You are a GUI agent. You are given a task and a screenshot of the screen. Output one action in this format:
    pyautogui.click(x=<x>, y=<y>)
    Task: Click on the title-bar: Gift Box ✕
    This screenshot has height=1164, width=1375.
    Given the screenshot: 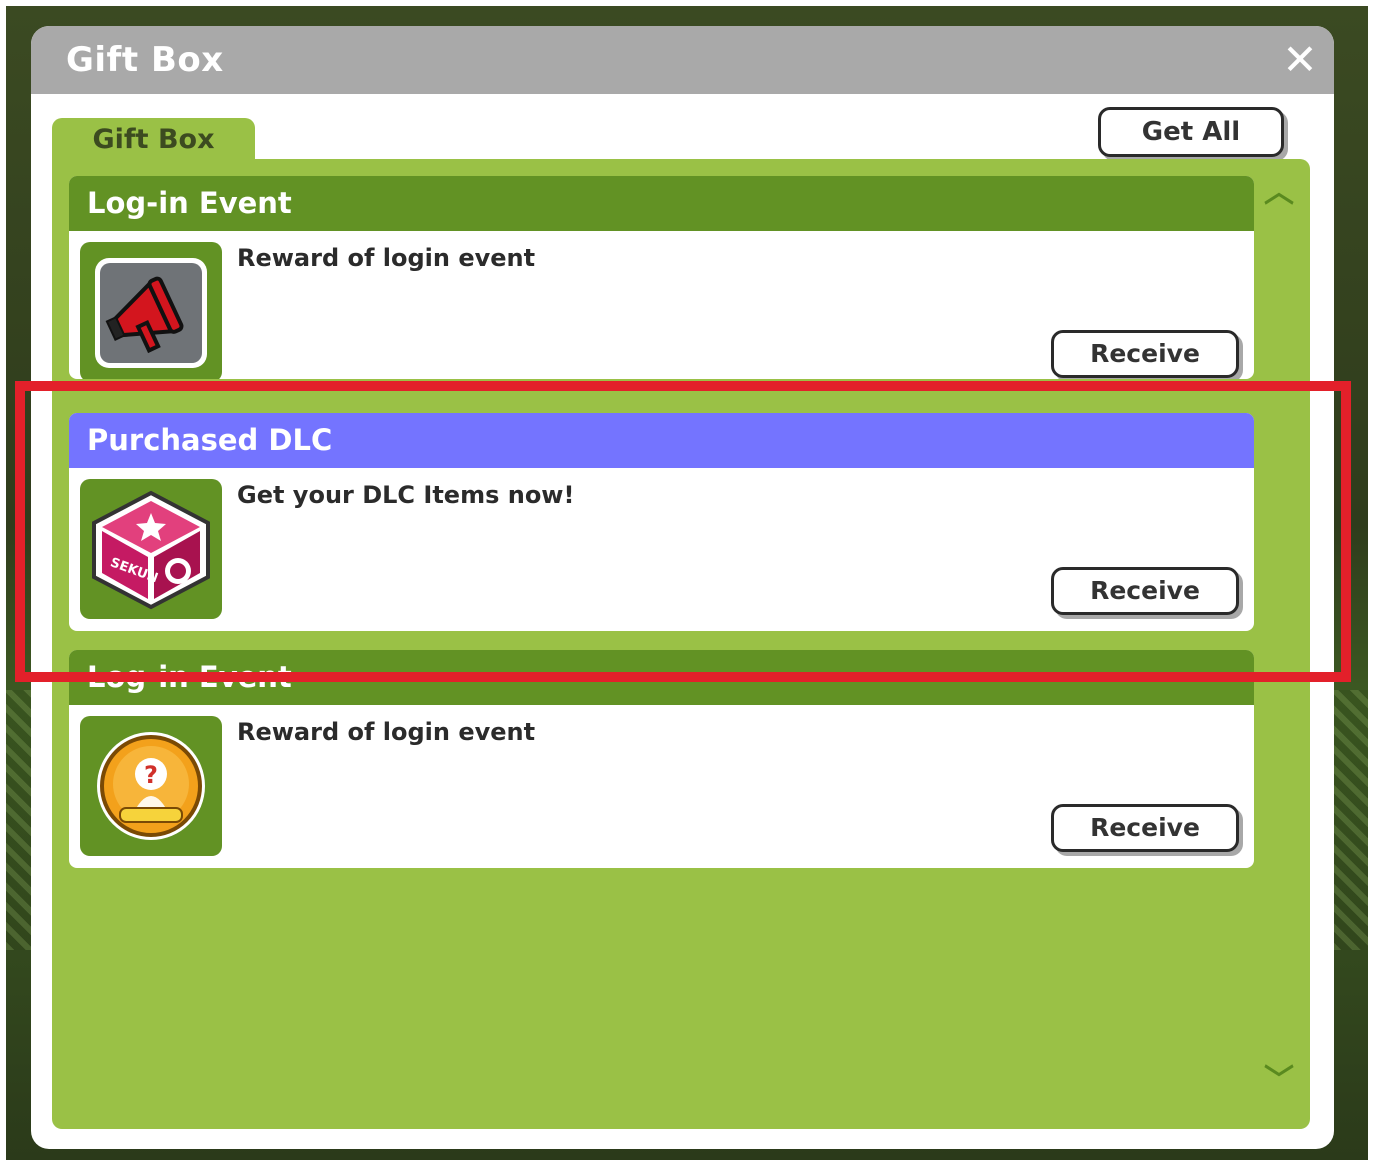 What is the action you would take?
    pyautogui.click(x=682, y=60)
    